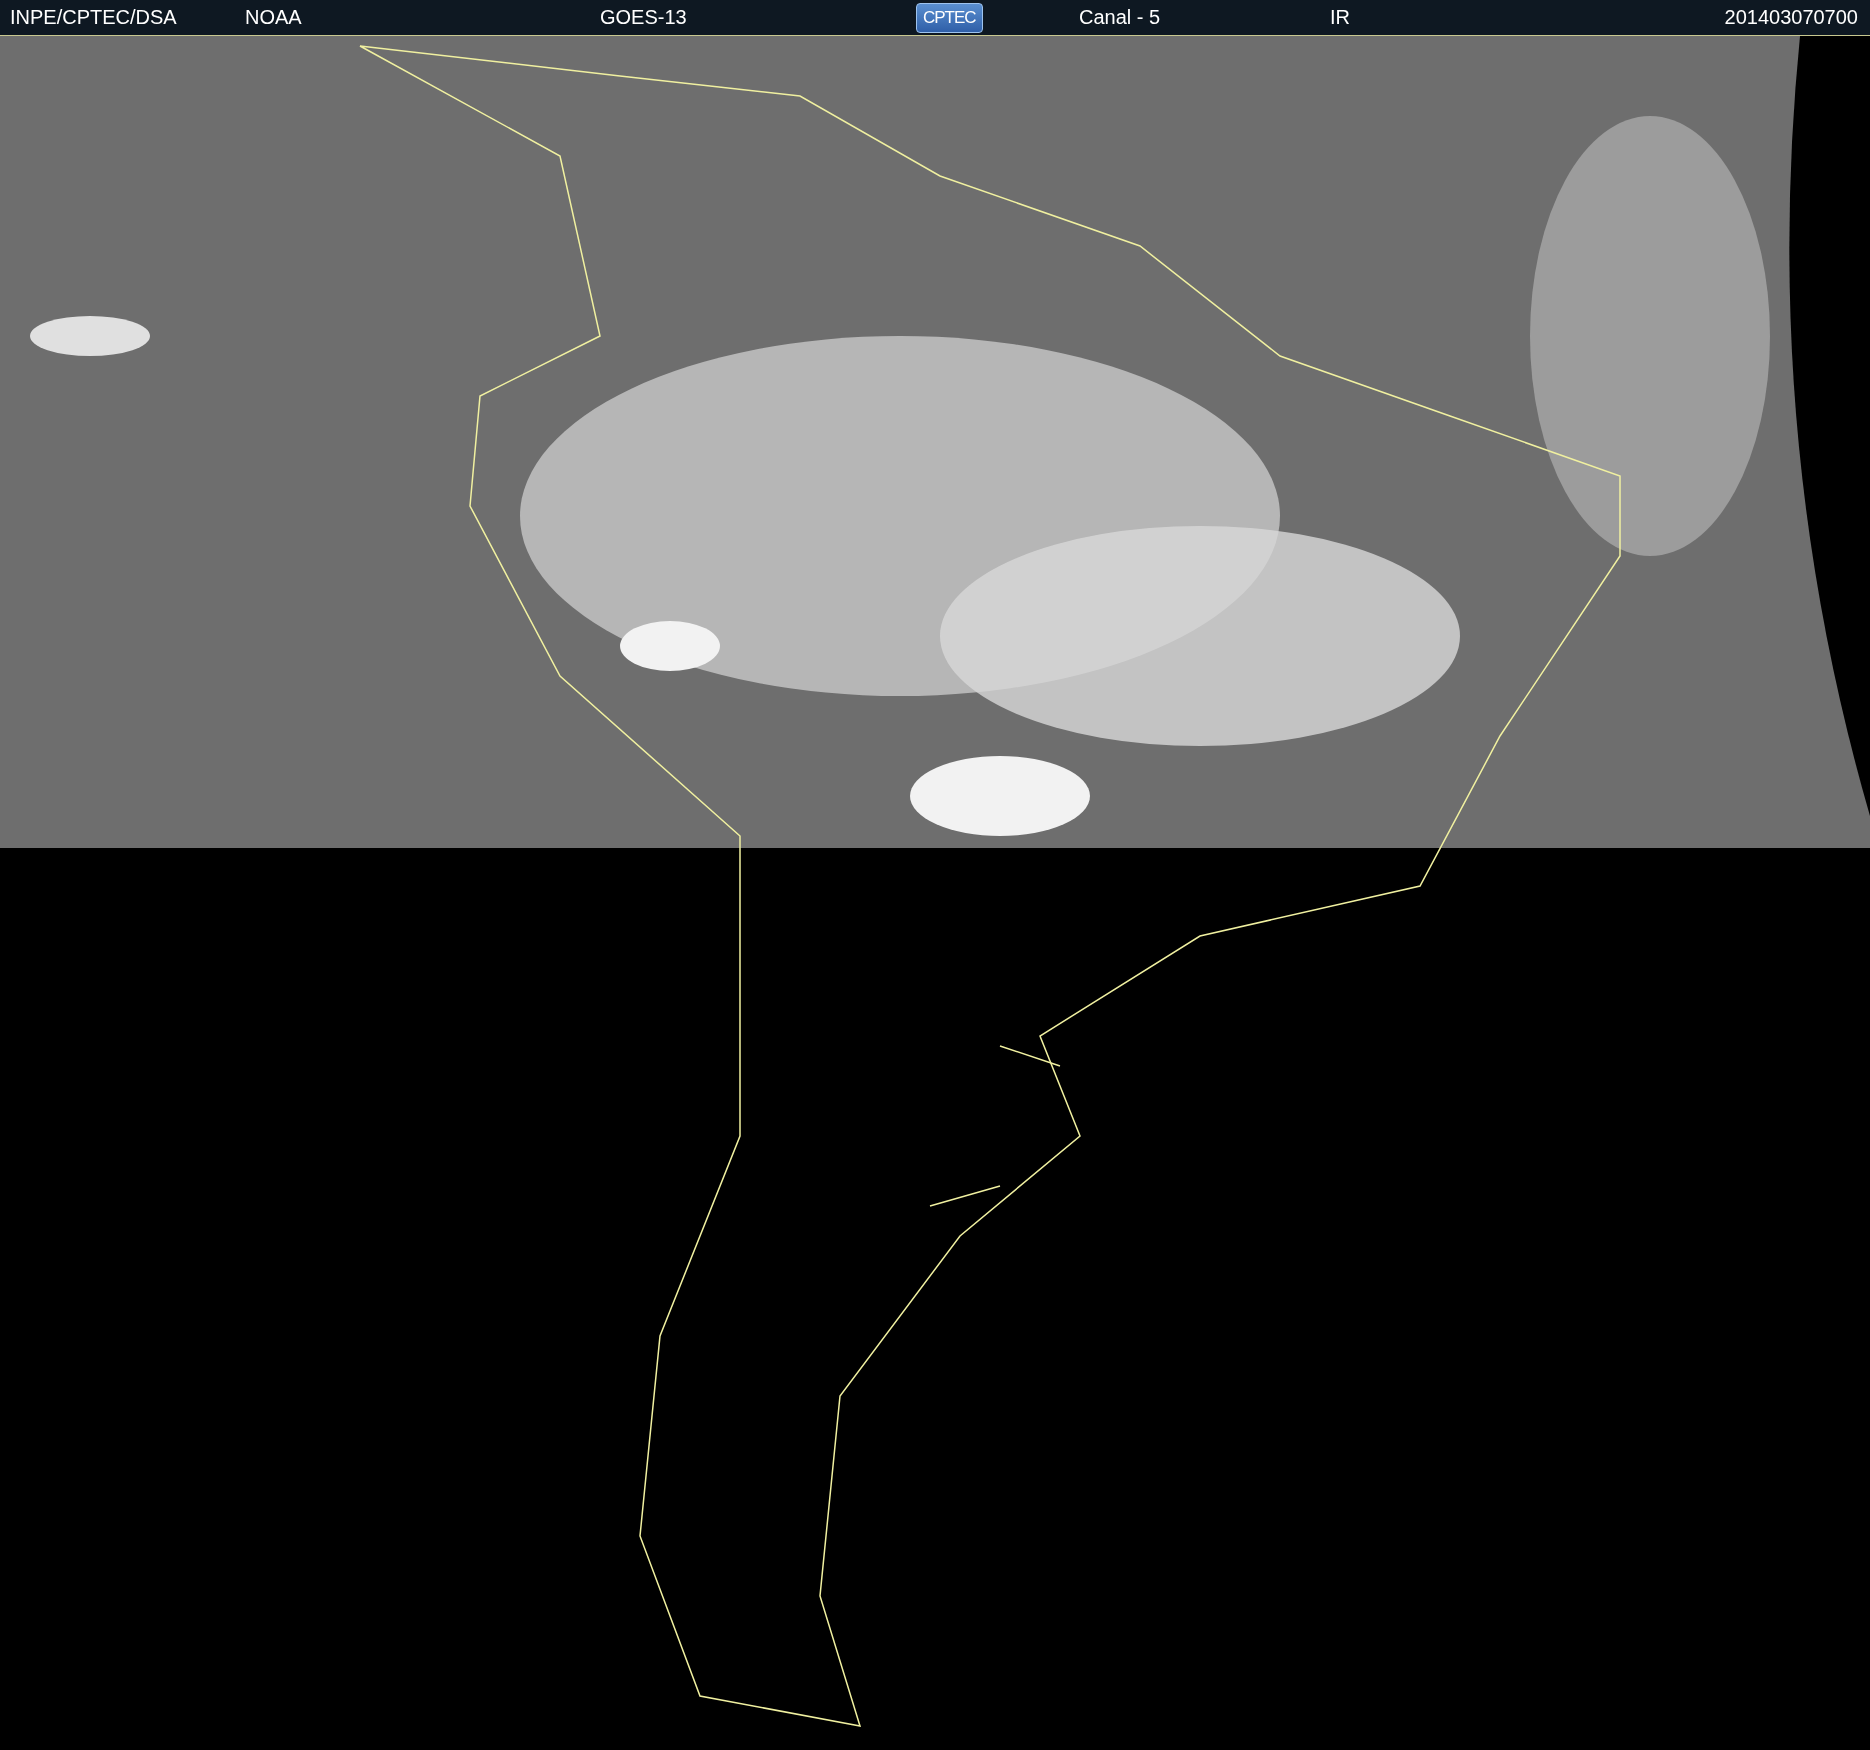 The height and width of the screenshot is (1750, 1870). What do you see at coordinates (643, 17) in the screenshot?
I see `header-label: GOES-13` at bounding box center [643, 17].